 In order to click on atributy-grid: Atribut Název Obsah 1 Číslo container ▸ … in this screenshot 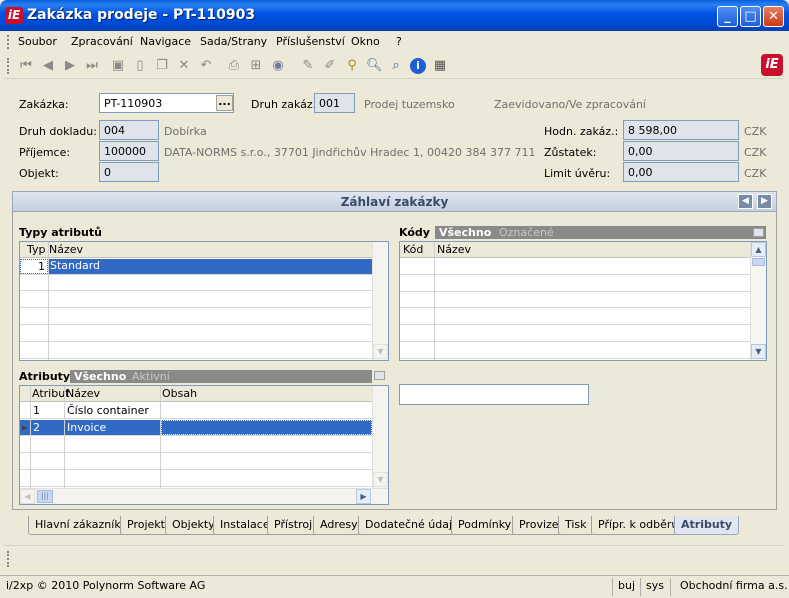, I will do `click(204, 445)`.